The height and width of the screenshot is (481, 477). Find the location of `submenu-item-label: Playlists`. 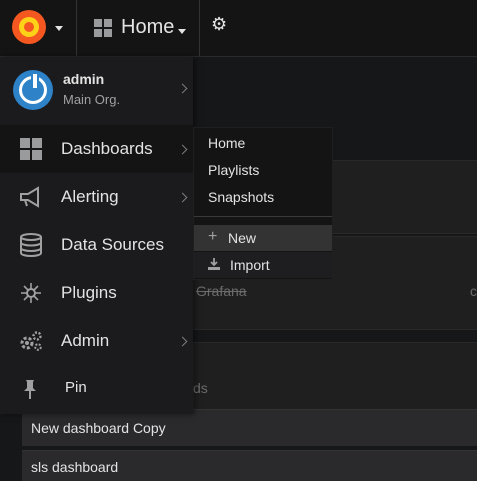

submenu-item-label: Playlists is located at coordinates (234, 170).